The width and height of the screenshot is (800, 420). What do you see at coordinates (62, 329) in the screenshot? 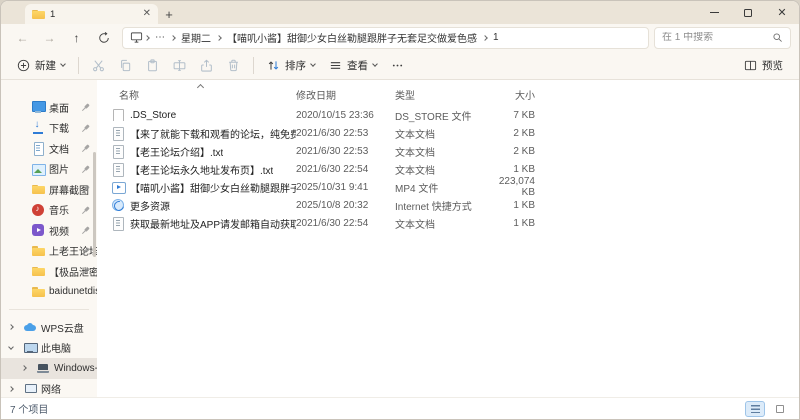
I see `sidebar-item-label: WPS云盘` at bounding box center [62, 329].